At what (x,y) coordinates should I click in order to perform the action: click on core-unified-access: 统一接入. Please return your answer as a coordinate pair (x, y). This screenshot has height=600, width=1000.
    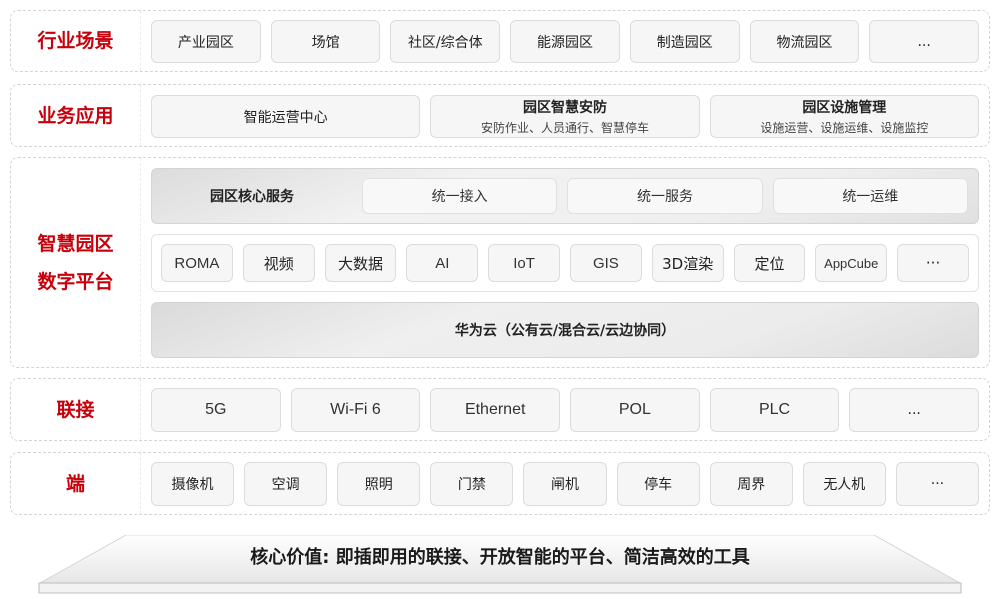
    Looking at the image, I should click on (460, 196).